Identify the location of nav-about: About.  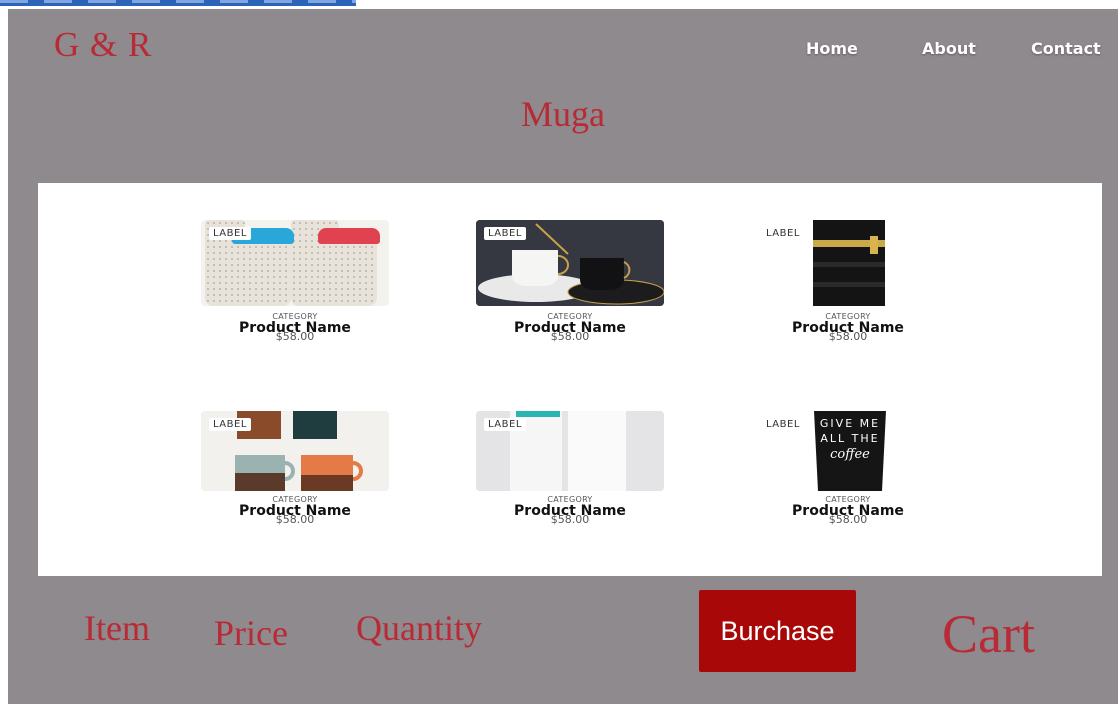
(949, 48).